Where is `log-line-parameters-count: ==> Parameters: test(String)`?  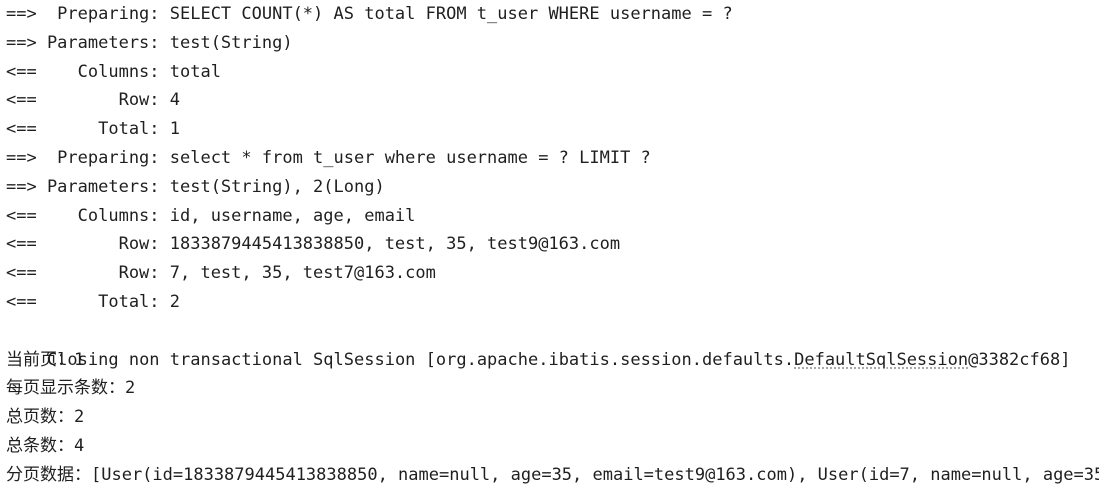
log-line-parameters-count: ==> Parameters: test(String) is located at coordinates (149, 42).